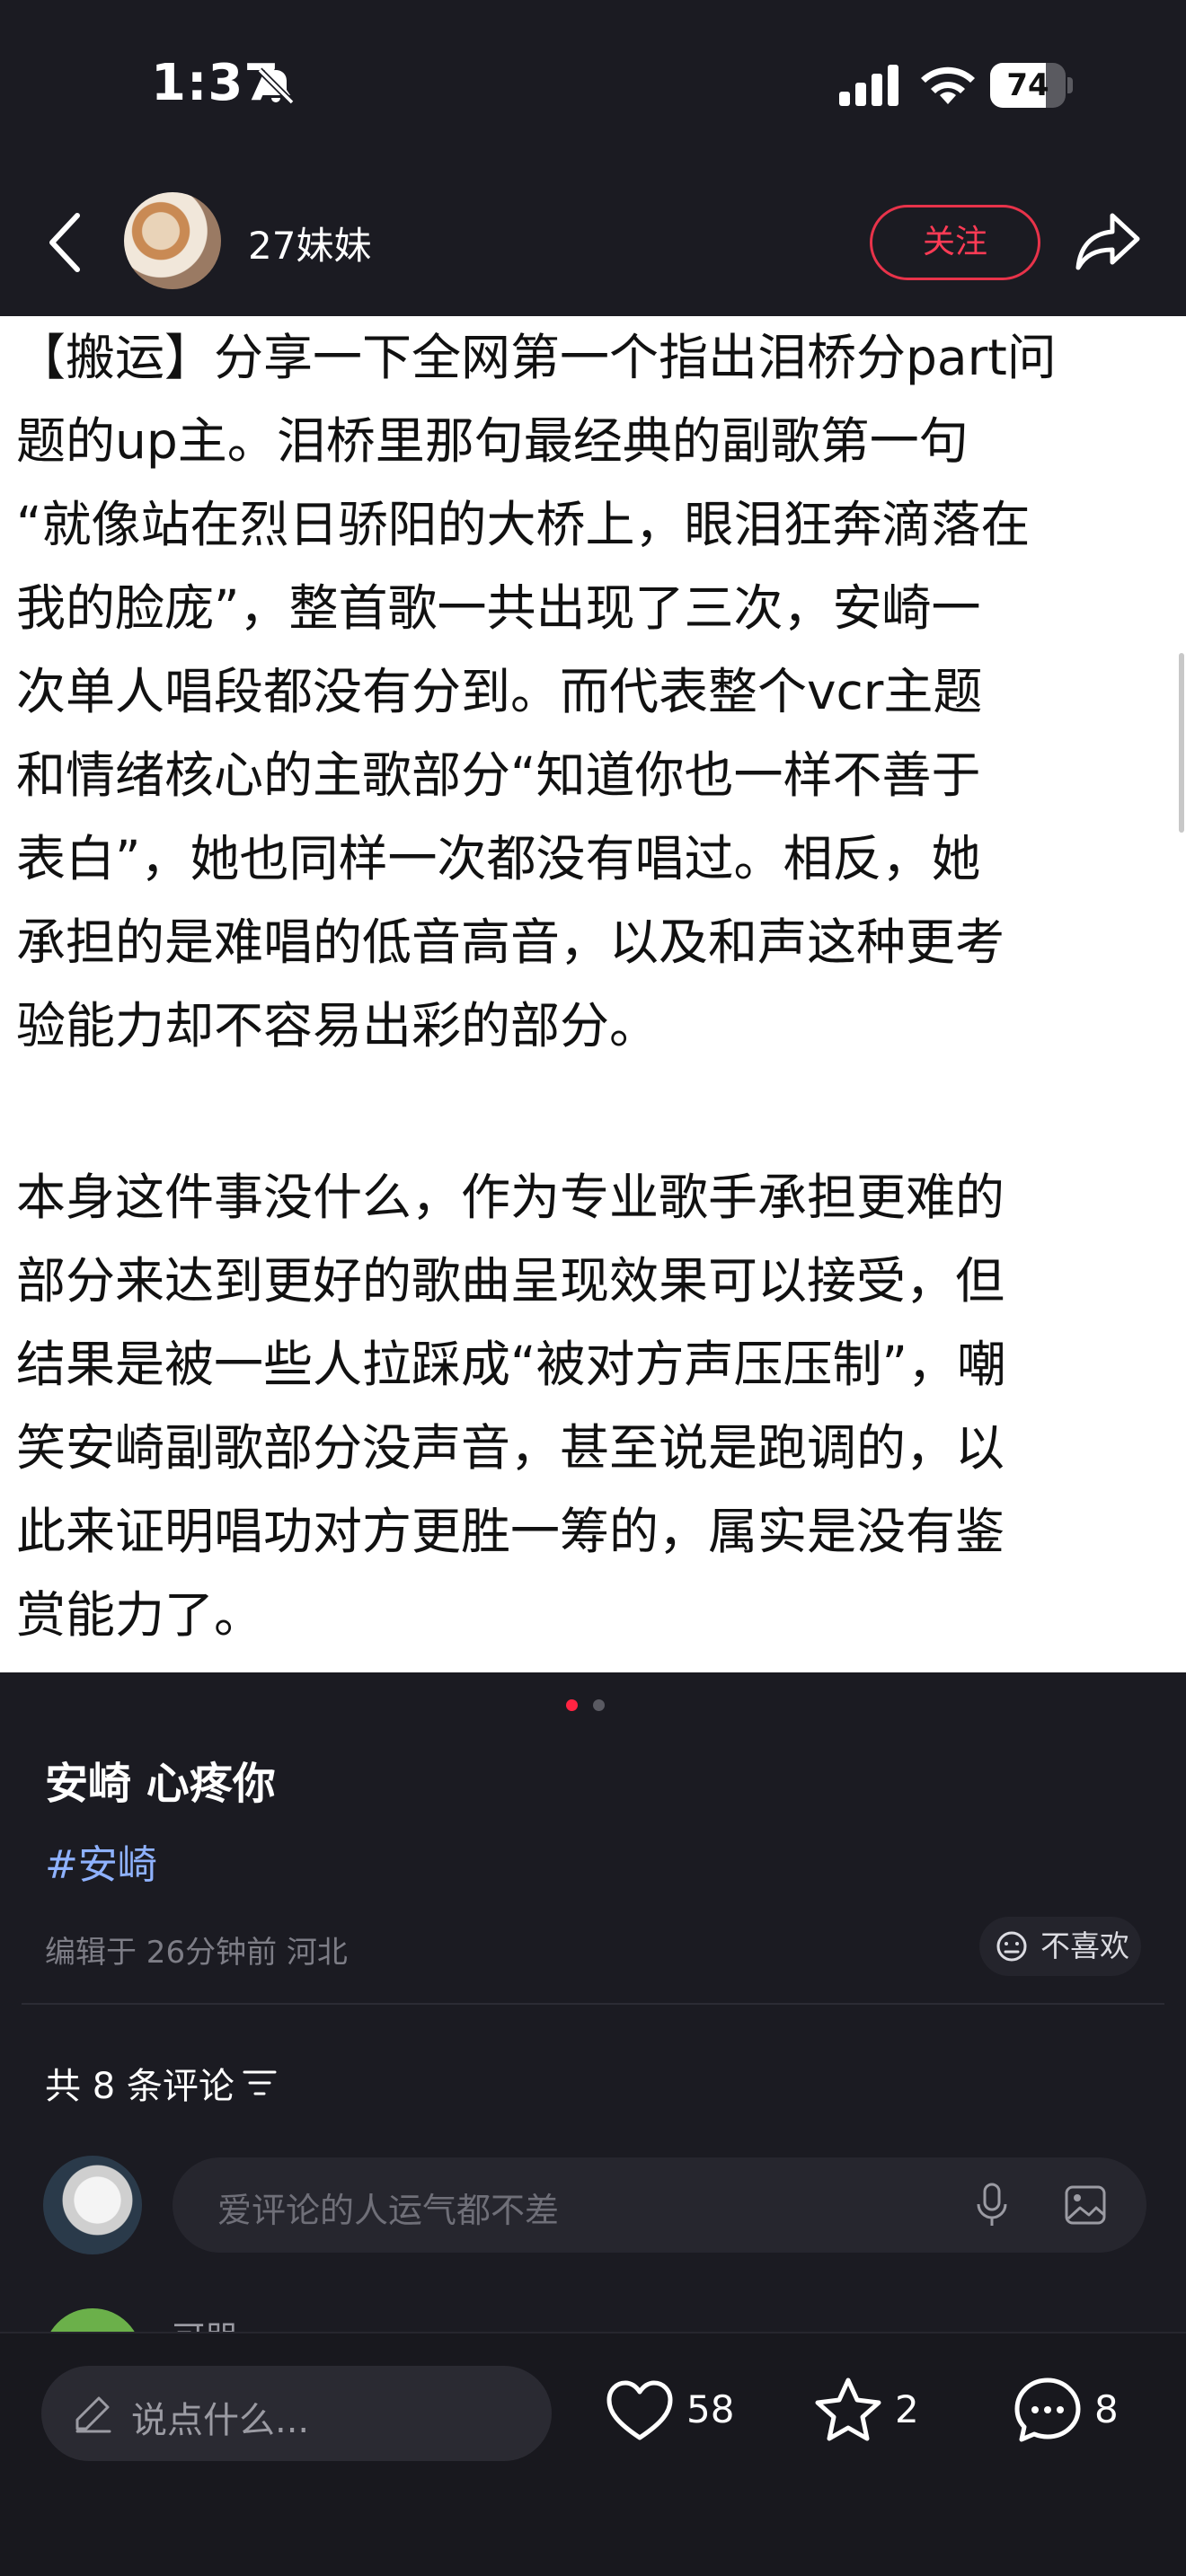  Describe the element at coordinates (498, 858) in the screenshot. I see `post-line: 表白”，她也同样一次都没有唱过。相反，她` at that location.